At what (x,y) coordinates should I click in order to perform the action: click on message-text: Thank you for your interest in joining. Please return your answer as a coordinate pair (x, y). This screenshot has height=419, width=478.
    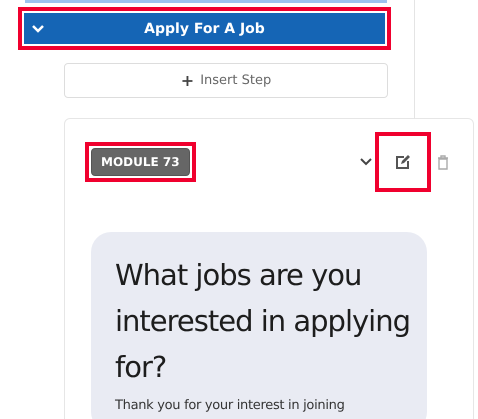
    Looking at the image, I should click on (230, 405).